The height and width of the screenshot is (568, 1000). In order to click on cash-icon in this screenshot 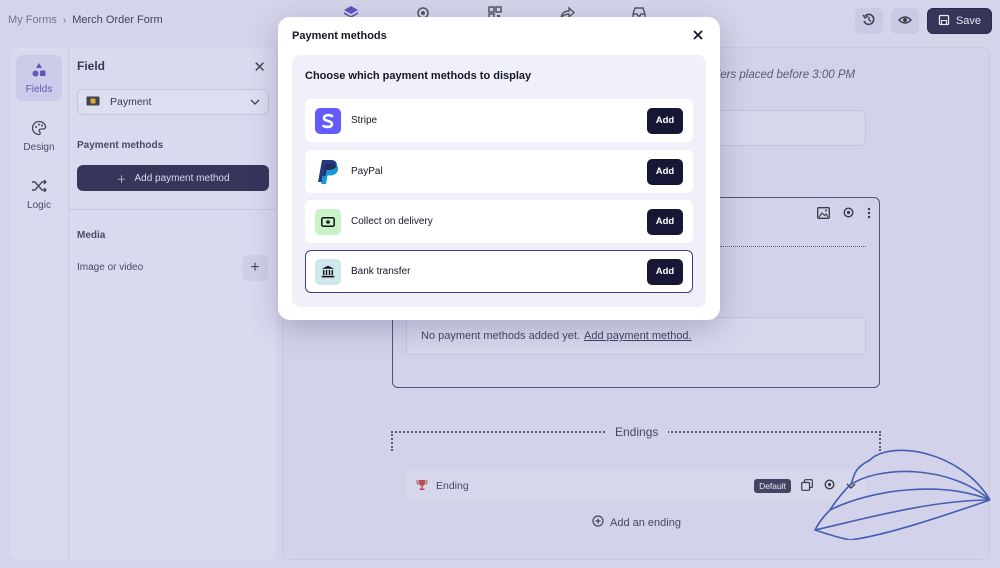, I will do `click(328, 221)`.